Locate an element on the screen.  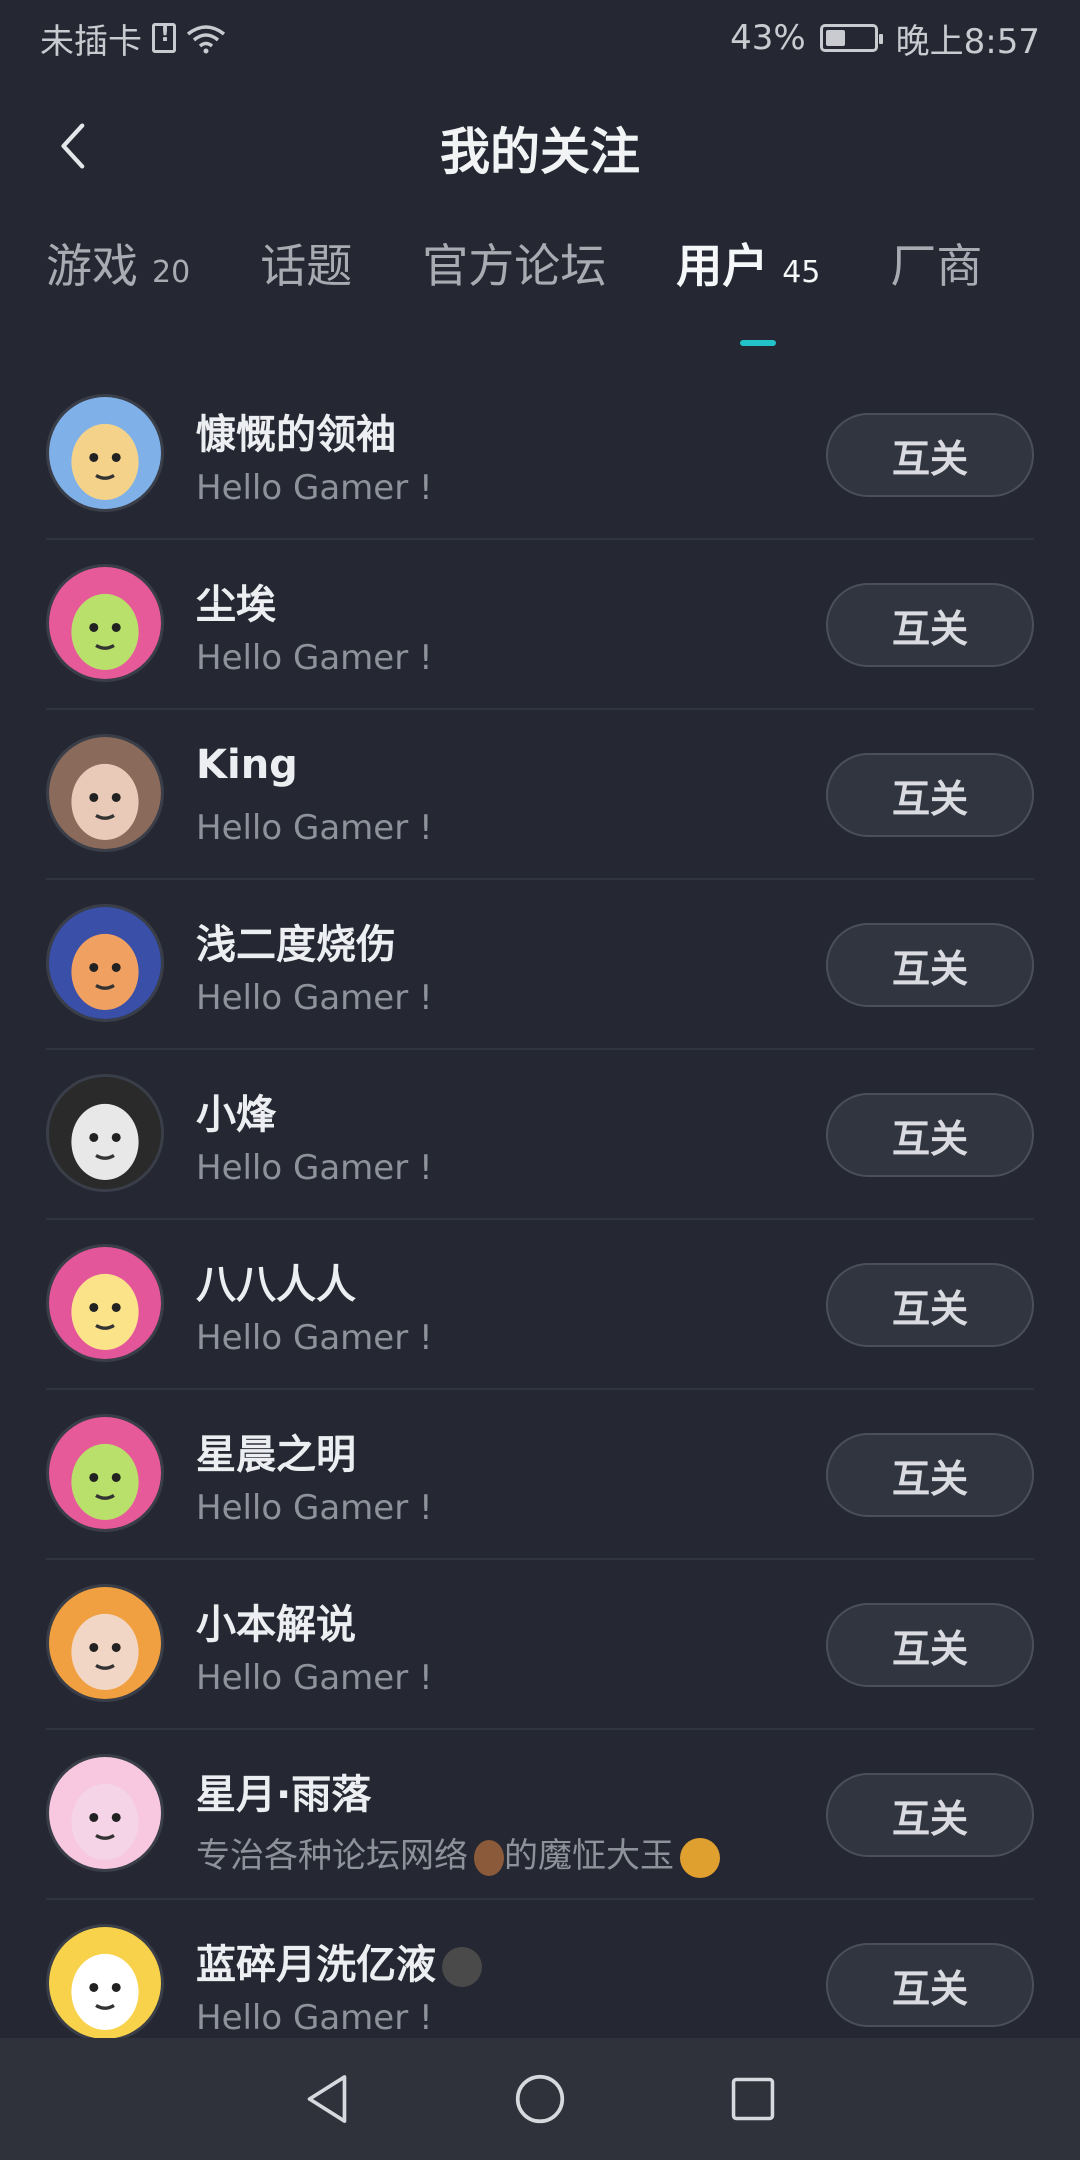
user-name-text: 尘埃 is located at coordinates (236, 605).